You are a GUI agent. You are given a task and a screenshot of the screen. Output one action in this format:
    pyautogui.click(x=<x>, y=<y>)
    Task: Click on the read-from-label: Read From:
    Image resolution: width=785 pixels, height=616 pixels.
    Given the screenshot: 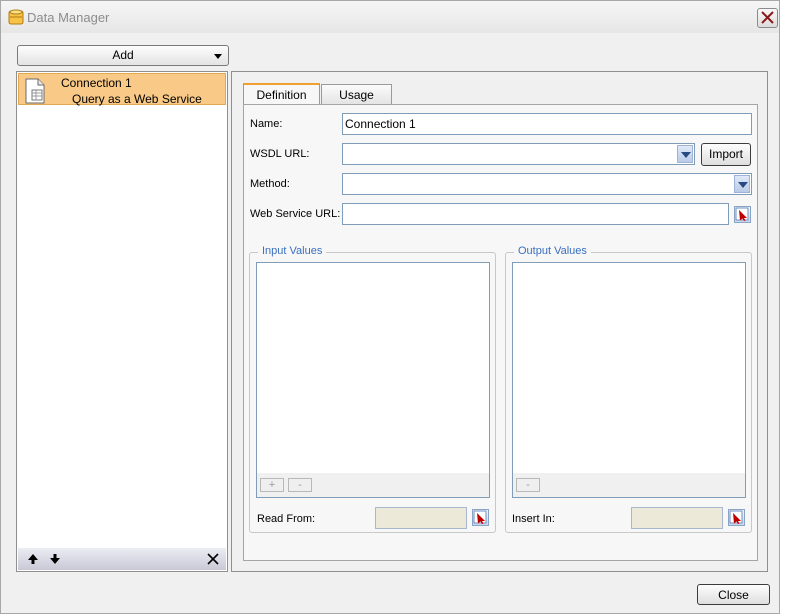 What is the action you would take?
    pyautogui.click(x=286, y=519)
    